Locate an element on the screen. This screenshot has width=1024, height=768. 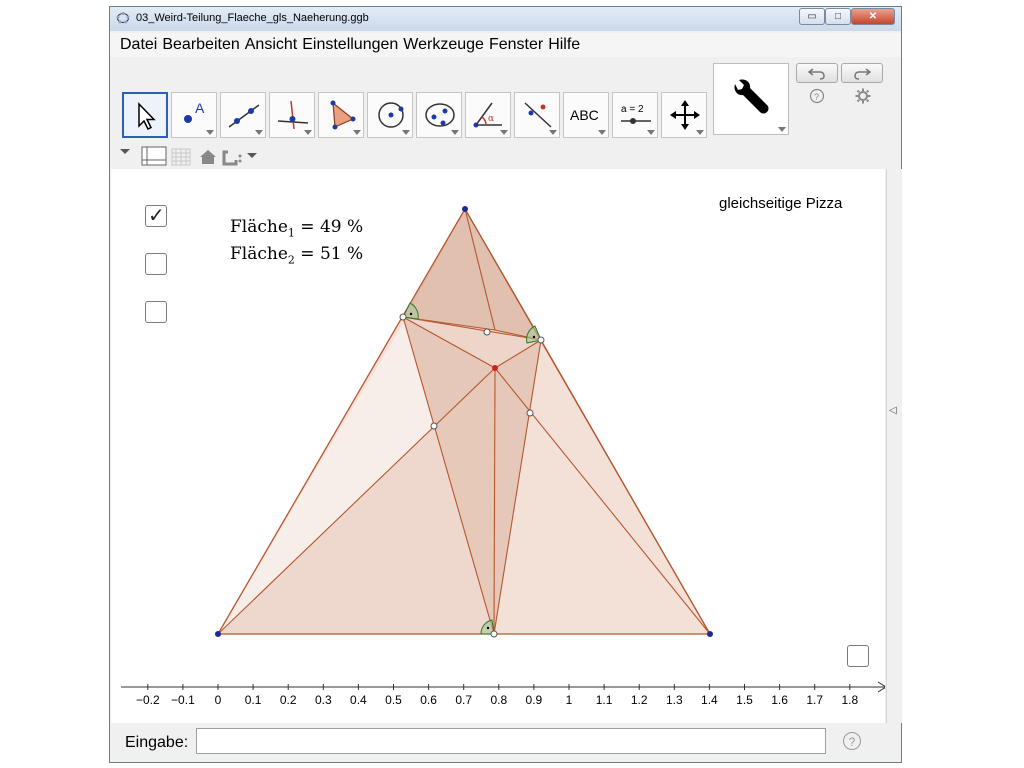
move-arrows-icon is located at coordinates (685, 115).